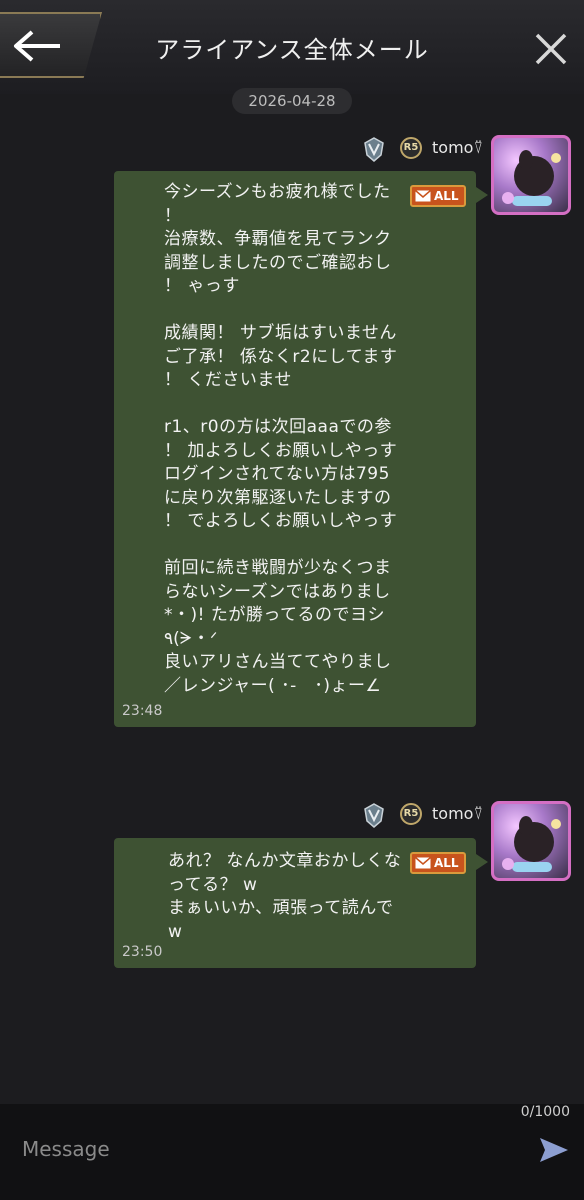 Image resolution: width=584 pixels, height=1200 pixels. What do you see at coordinates (554, 1150) in the screenshot?
I see `send-icon` at bounding box center [554, 1150].